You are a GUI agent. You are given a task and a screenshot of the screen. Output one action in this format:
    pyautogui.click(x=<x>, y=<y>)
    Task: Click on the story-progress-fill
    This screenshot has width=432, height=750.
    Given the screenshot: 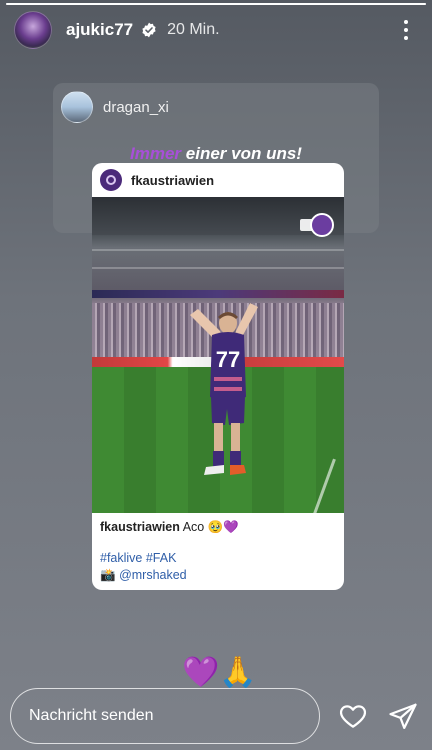 What is the action you would take?
    pyautogui.click(x=216, y=4)
    